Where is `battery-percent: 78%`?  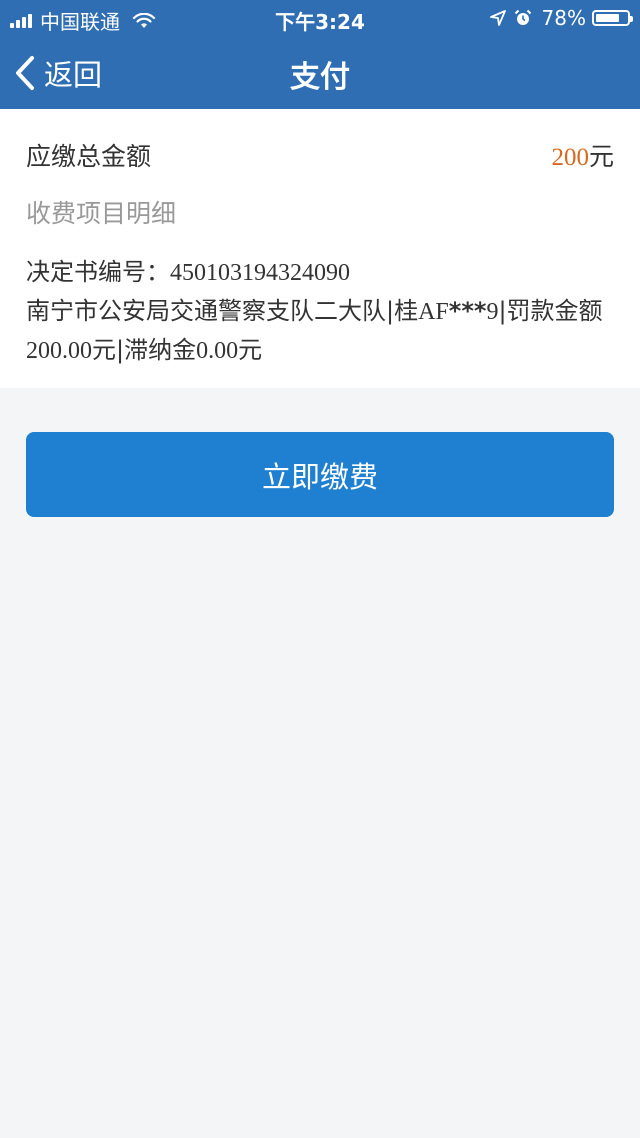 battery-percent: 78% is located at coordinates (563, 18).